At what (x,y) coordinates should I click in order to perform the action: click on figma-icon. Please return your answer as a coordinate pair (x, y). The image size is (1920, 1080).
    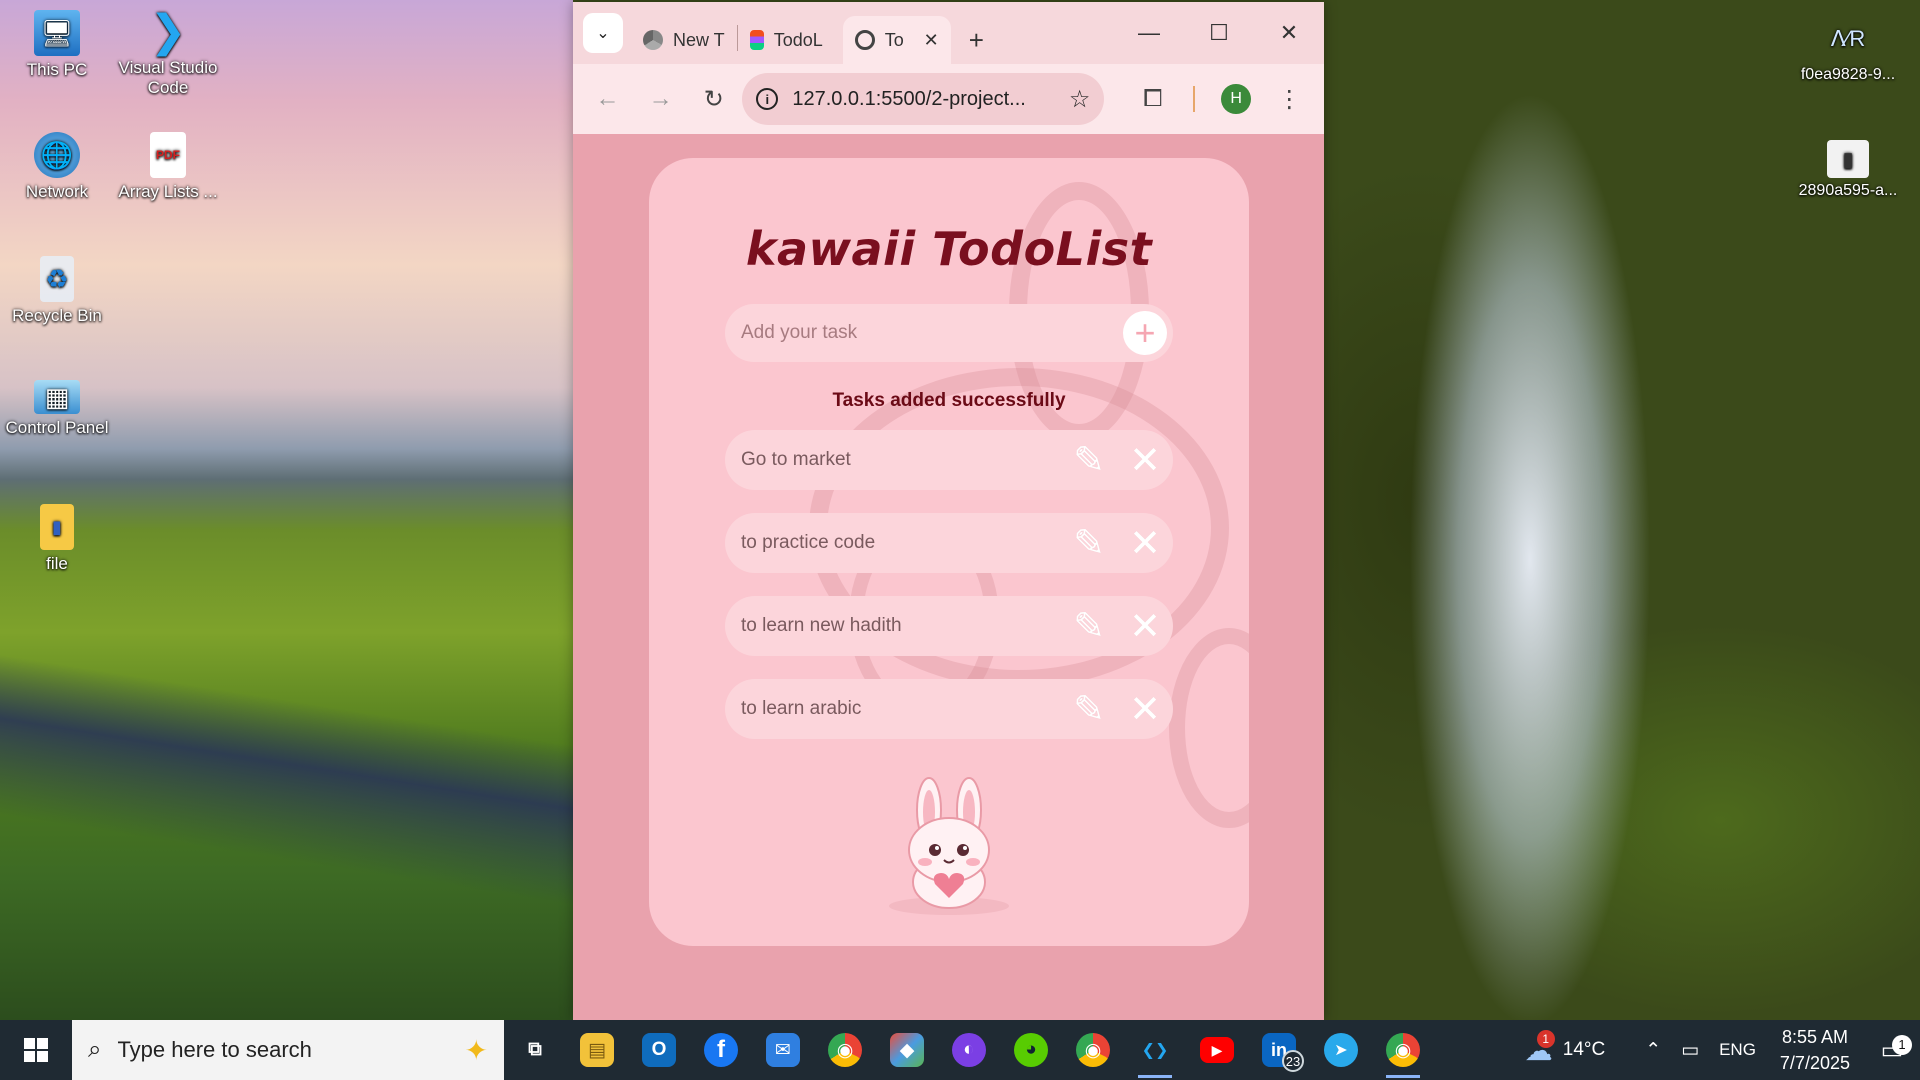
    Looking at the image, I should click on (756, 40).